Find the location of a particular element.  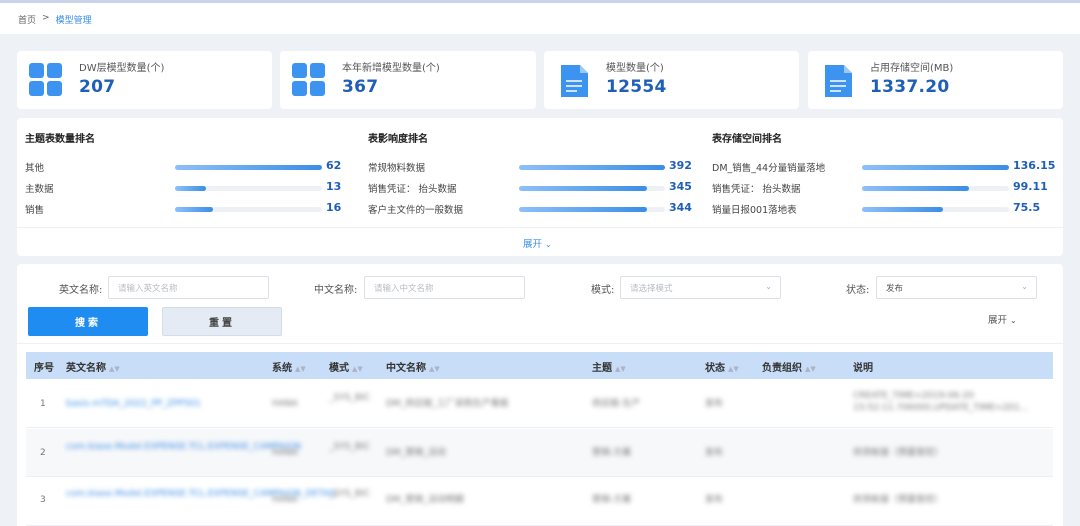

filter-label-status: 状态: is located at coordinates (858, 290).